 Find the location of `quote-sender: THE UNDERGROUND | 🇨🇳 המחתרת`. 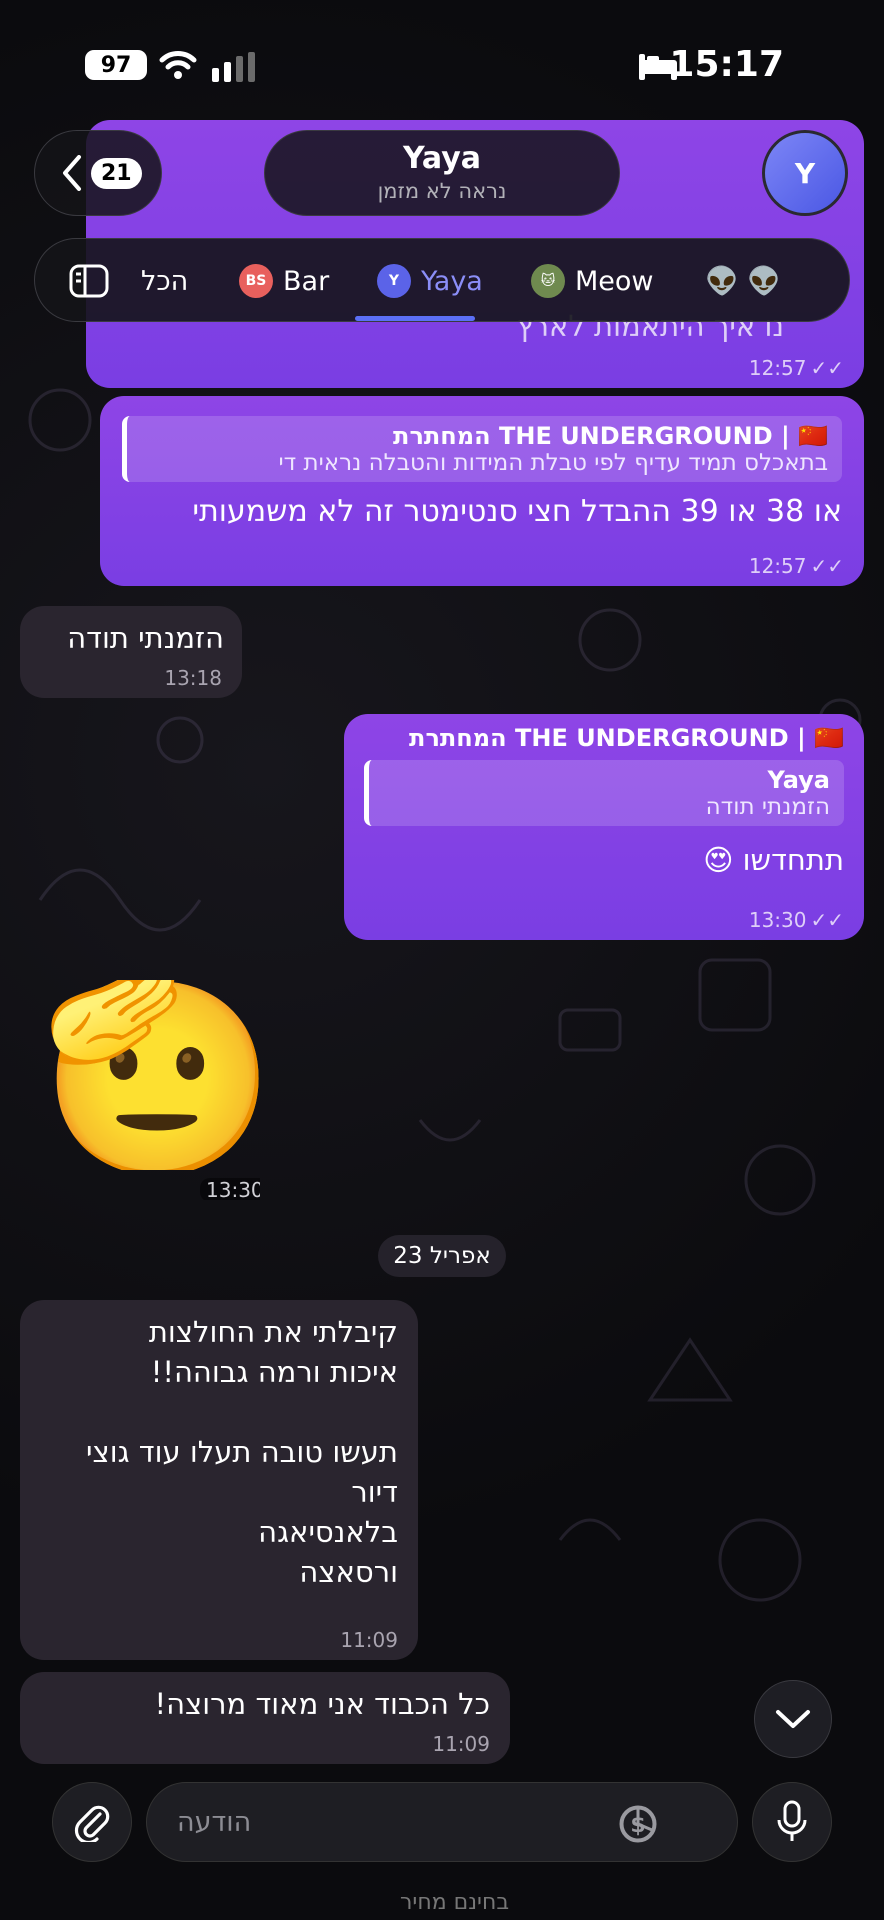

quote-sender: THE UNDERGROUND | 🇨🇳 המחתרת is located at coordinates (610, 436).